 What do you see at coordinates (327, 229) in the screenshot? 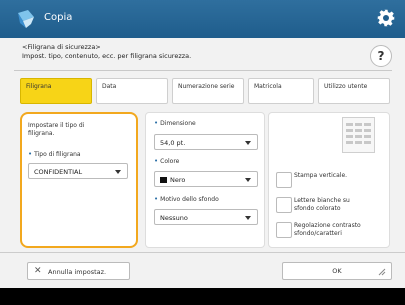
I see `contrast-adjust-label: Regolazione contrasto sfondo/caratteri` at bounding box center [327, 229].